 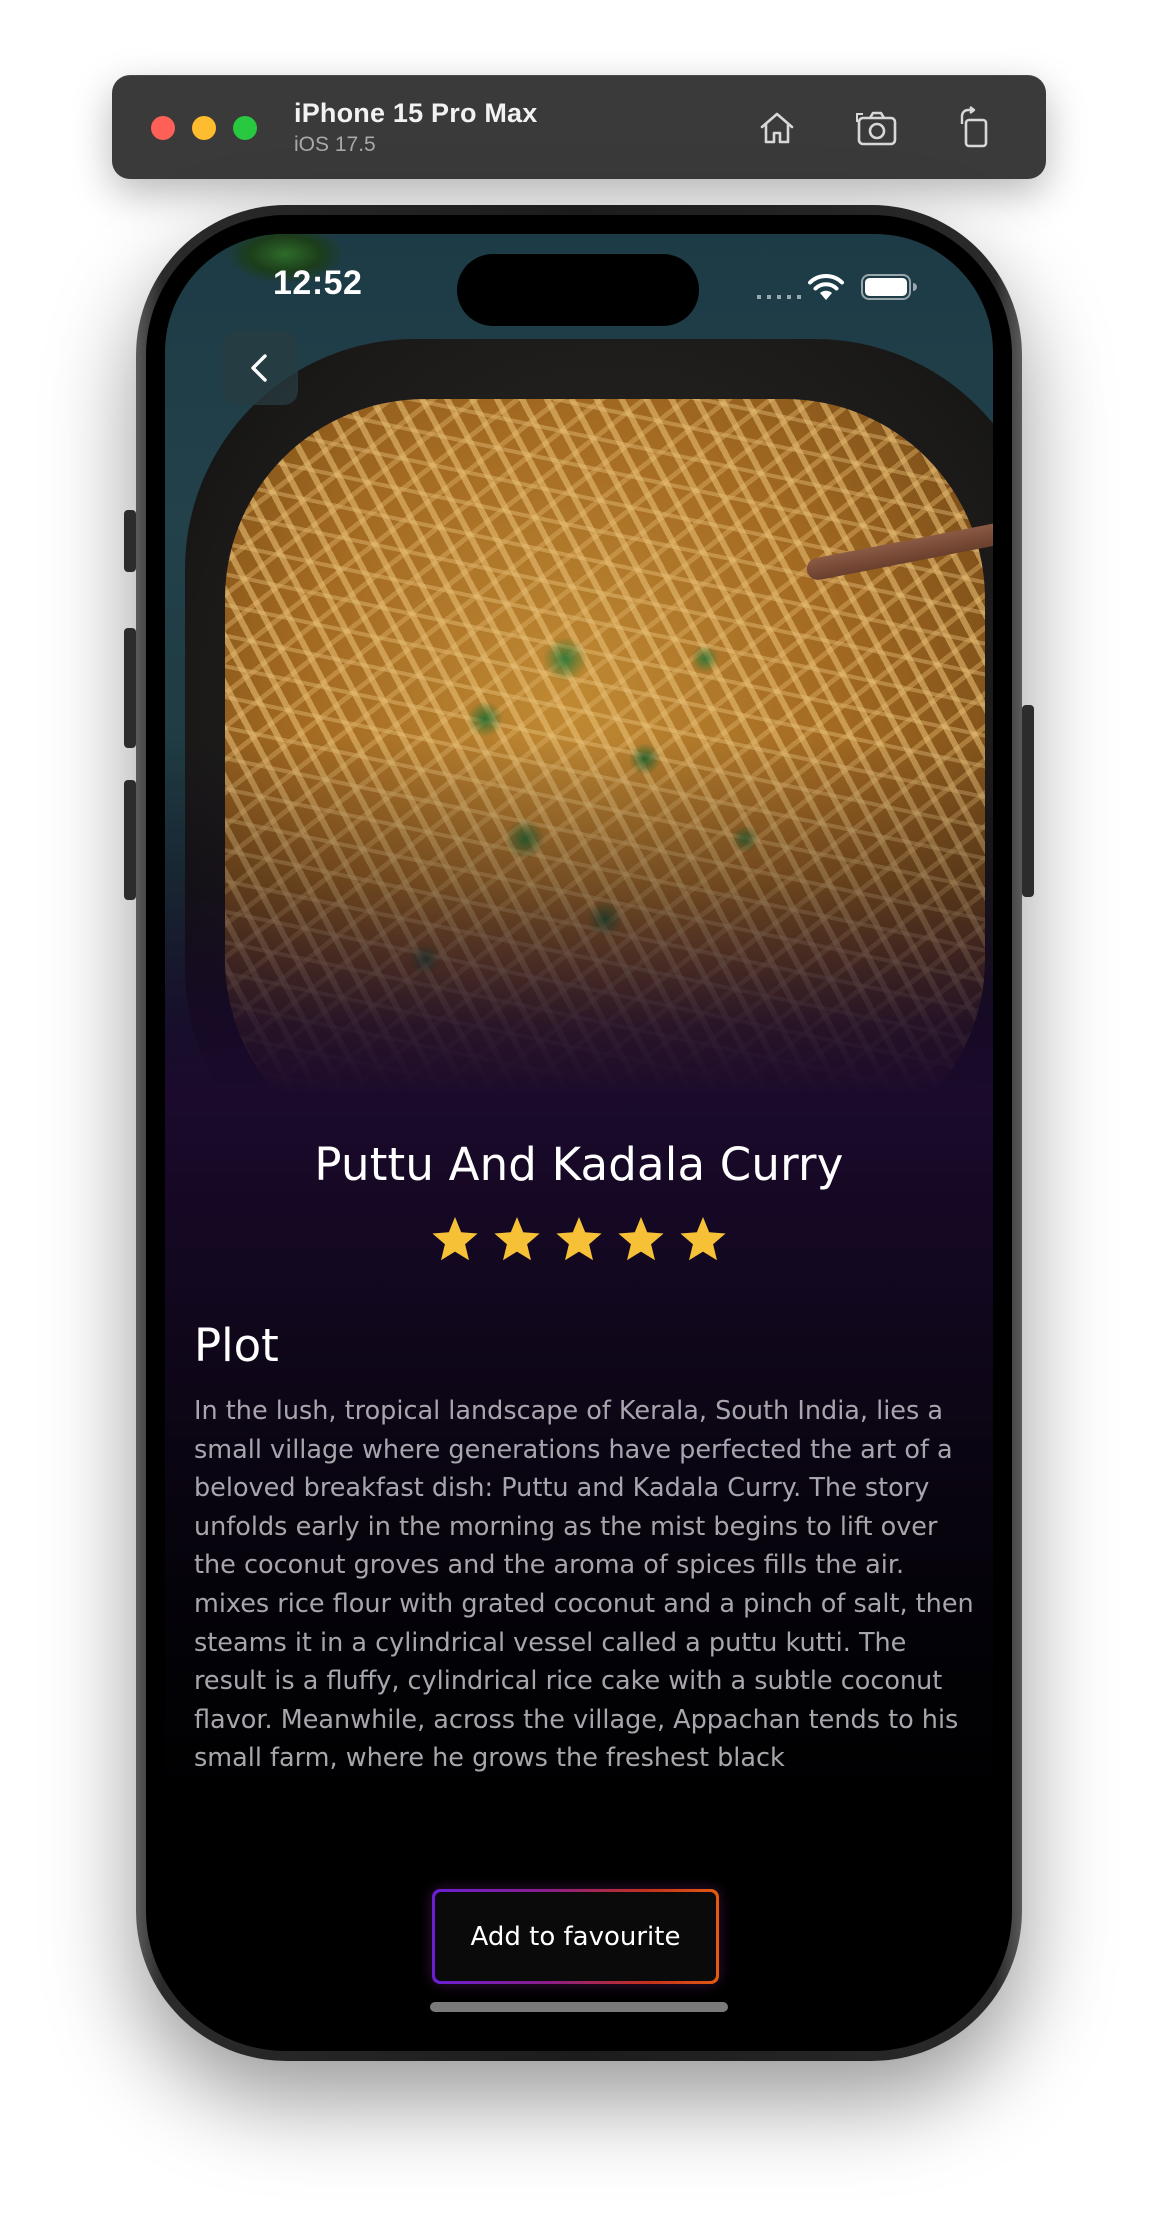 What do you see at coordinates (578, 290) in the screenshot?
I see `dynamic-island` at bounding box center [578, 290].